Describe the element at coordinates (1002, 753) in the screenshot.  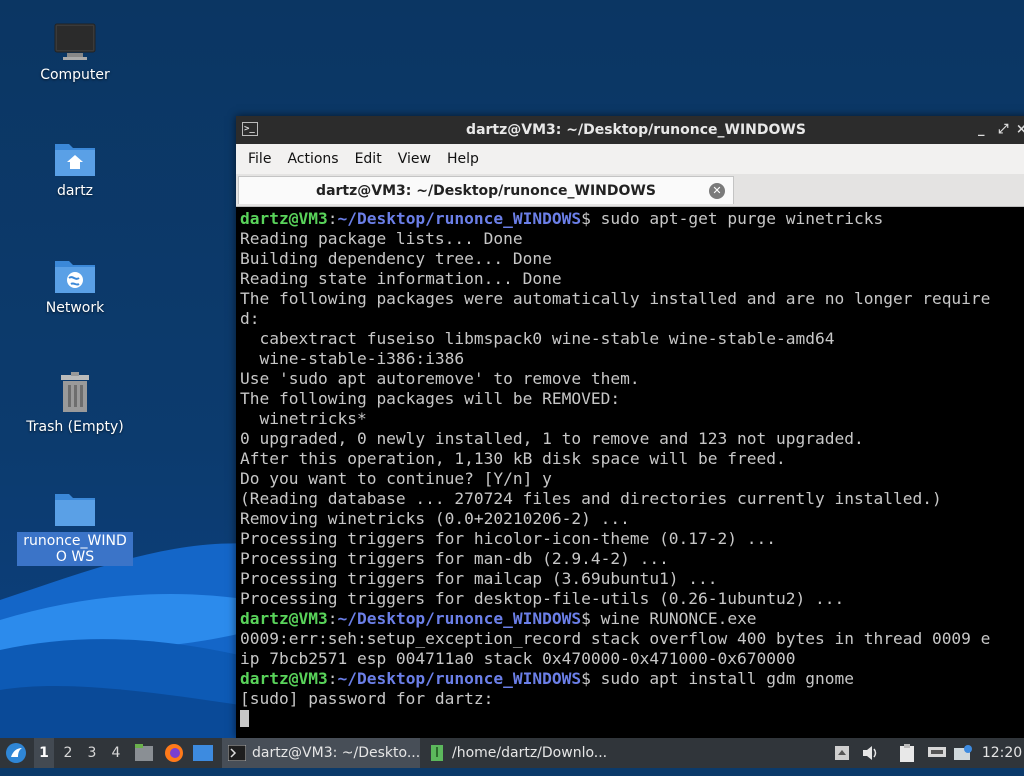
I see `clock: 12:20` at that location.